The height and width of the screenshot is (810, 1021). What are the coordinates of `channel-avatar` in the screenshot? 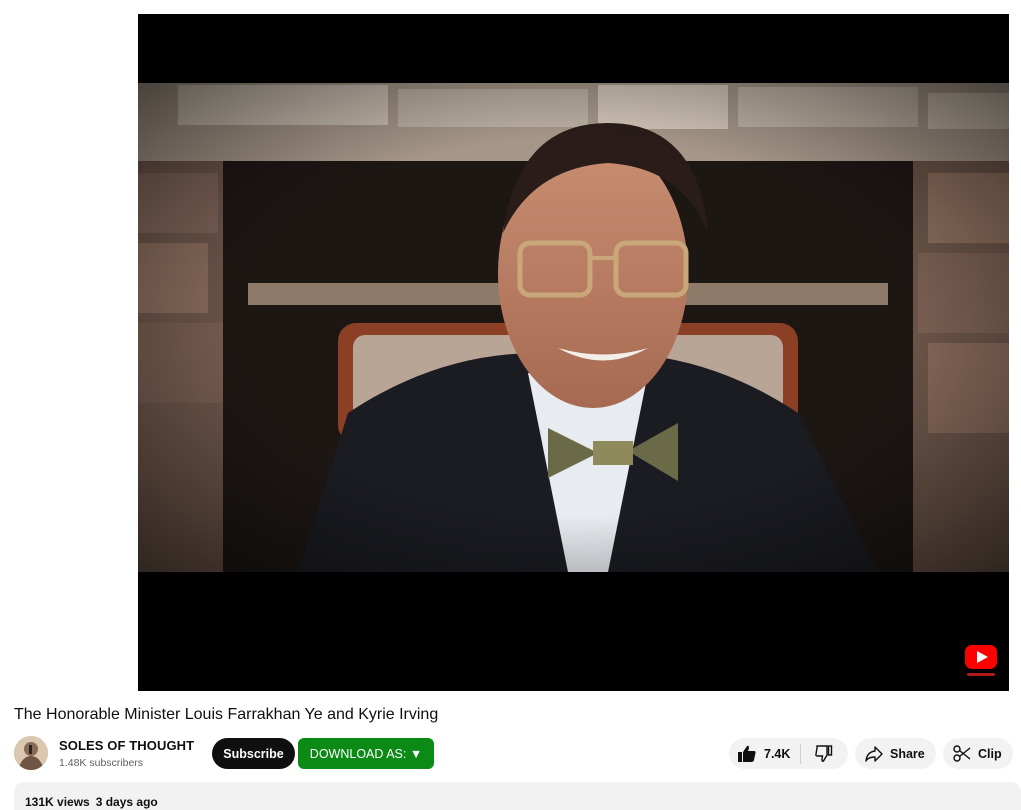 It's located at (31, 753).